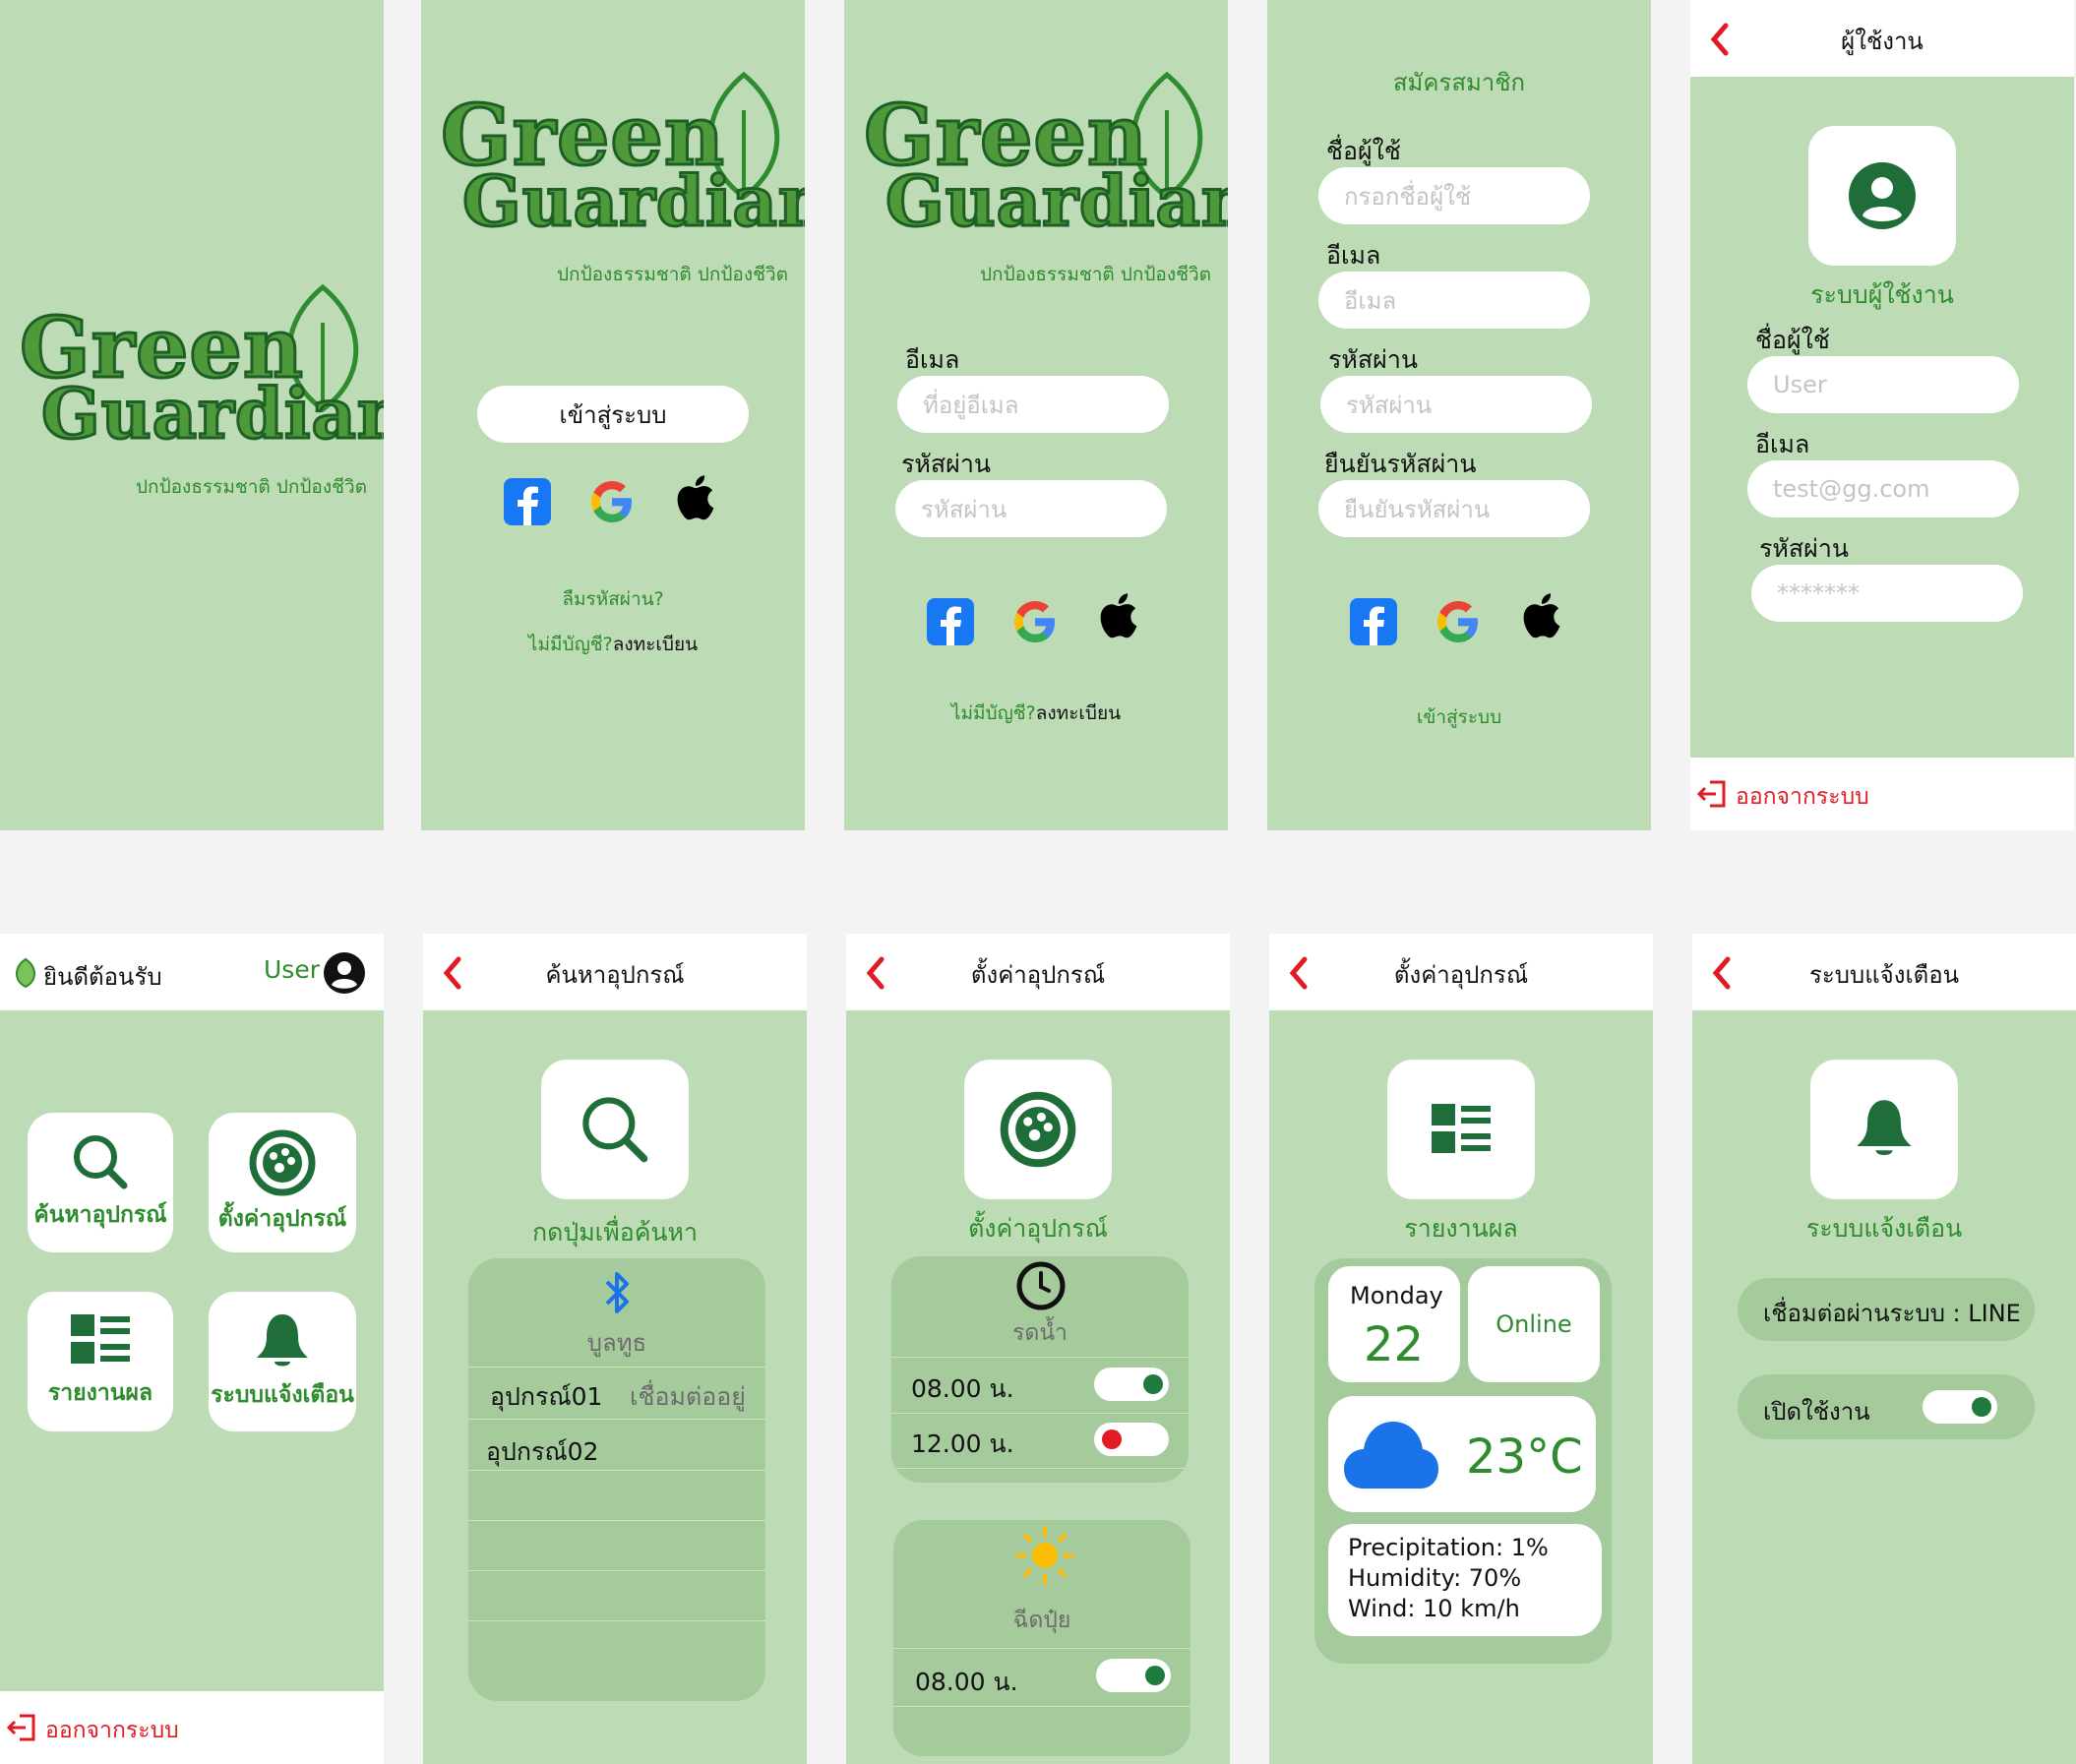  Describe the element at coordinates (1816, 1412) in the screenshot. I see `enable-label: เปิดใช้งาน` at that location.